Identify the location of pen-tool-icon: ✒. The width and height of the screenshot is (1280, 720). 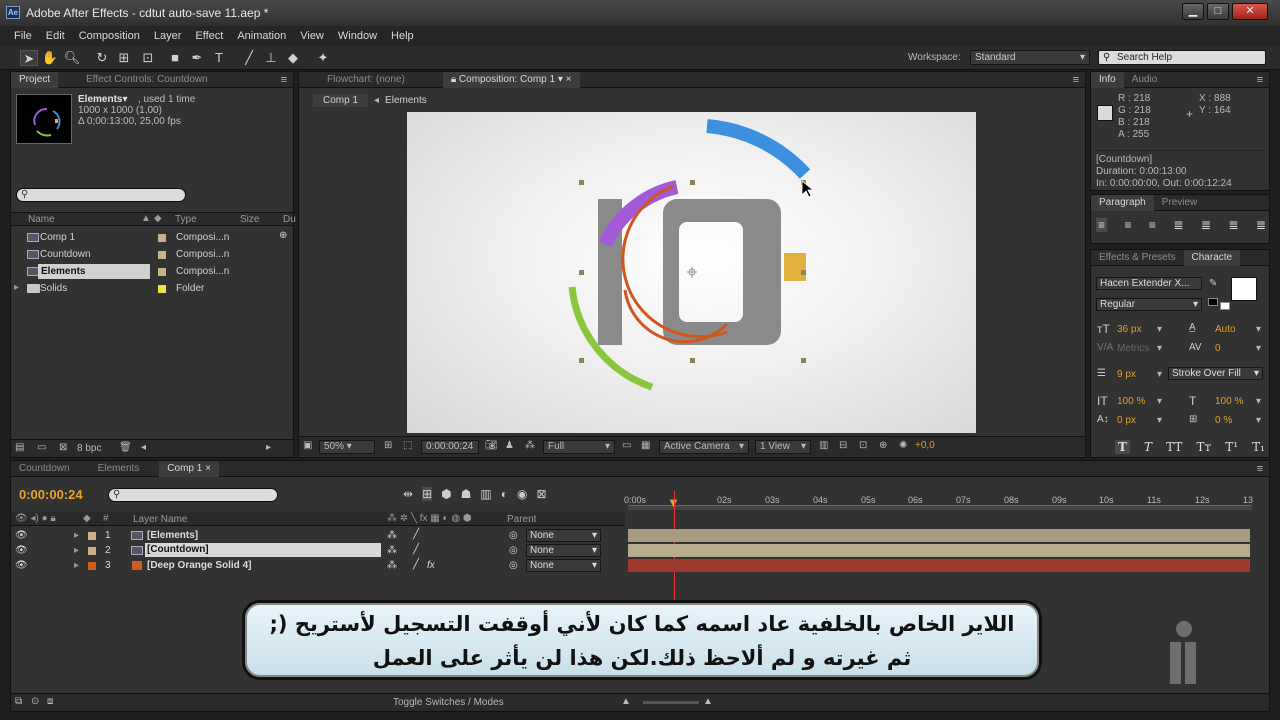
(197, 58).